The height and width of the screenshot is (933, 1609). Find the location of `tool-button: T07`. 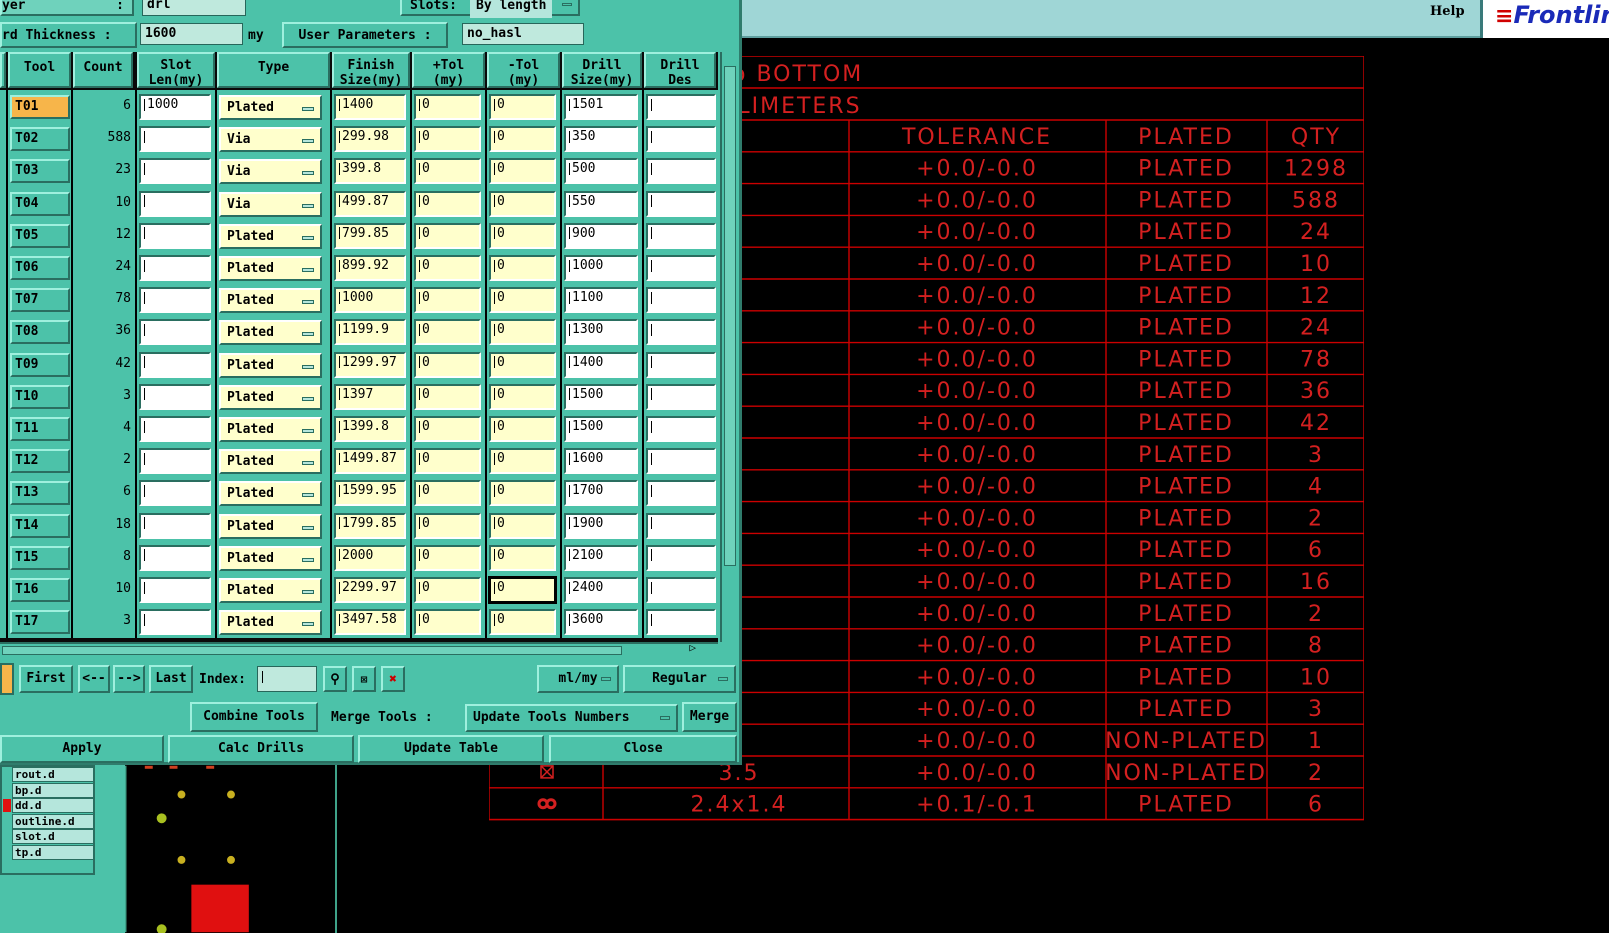

tool-button: T07 is located at coordinates (40, 300).